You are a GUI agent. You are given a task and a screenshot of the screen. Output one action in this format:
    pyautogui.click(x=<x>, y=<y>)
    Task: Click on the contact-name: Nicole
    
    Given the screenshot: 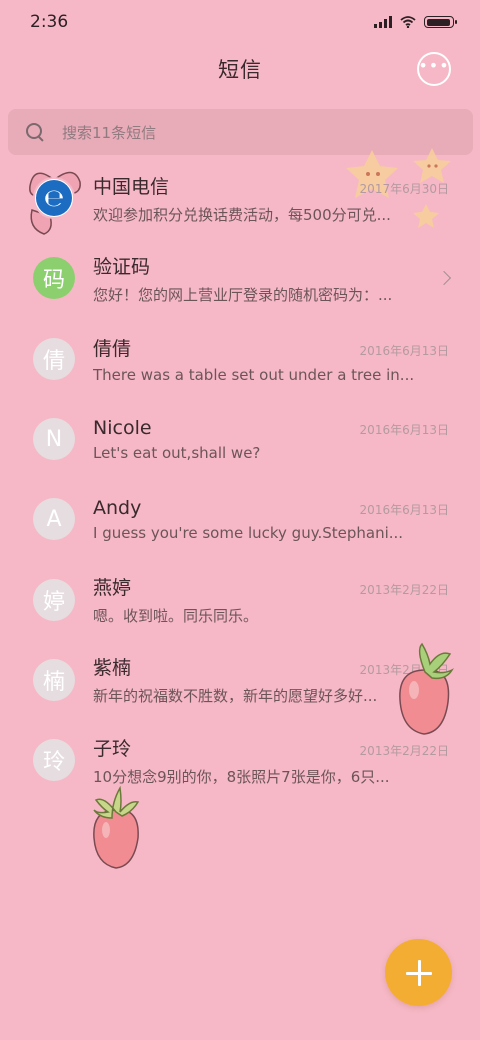 What is the action you would take?
    pyautogui.click(x=122, y=427)
    